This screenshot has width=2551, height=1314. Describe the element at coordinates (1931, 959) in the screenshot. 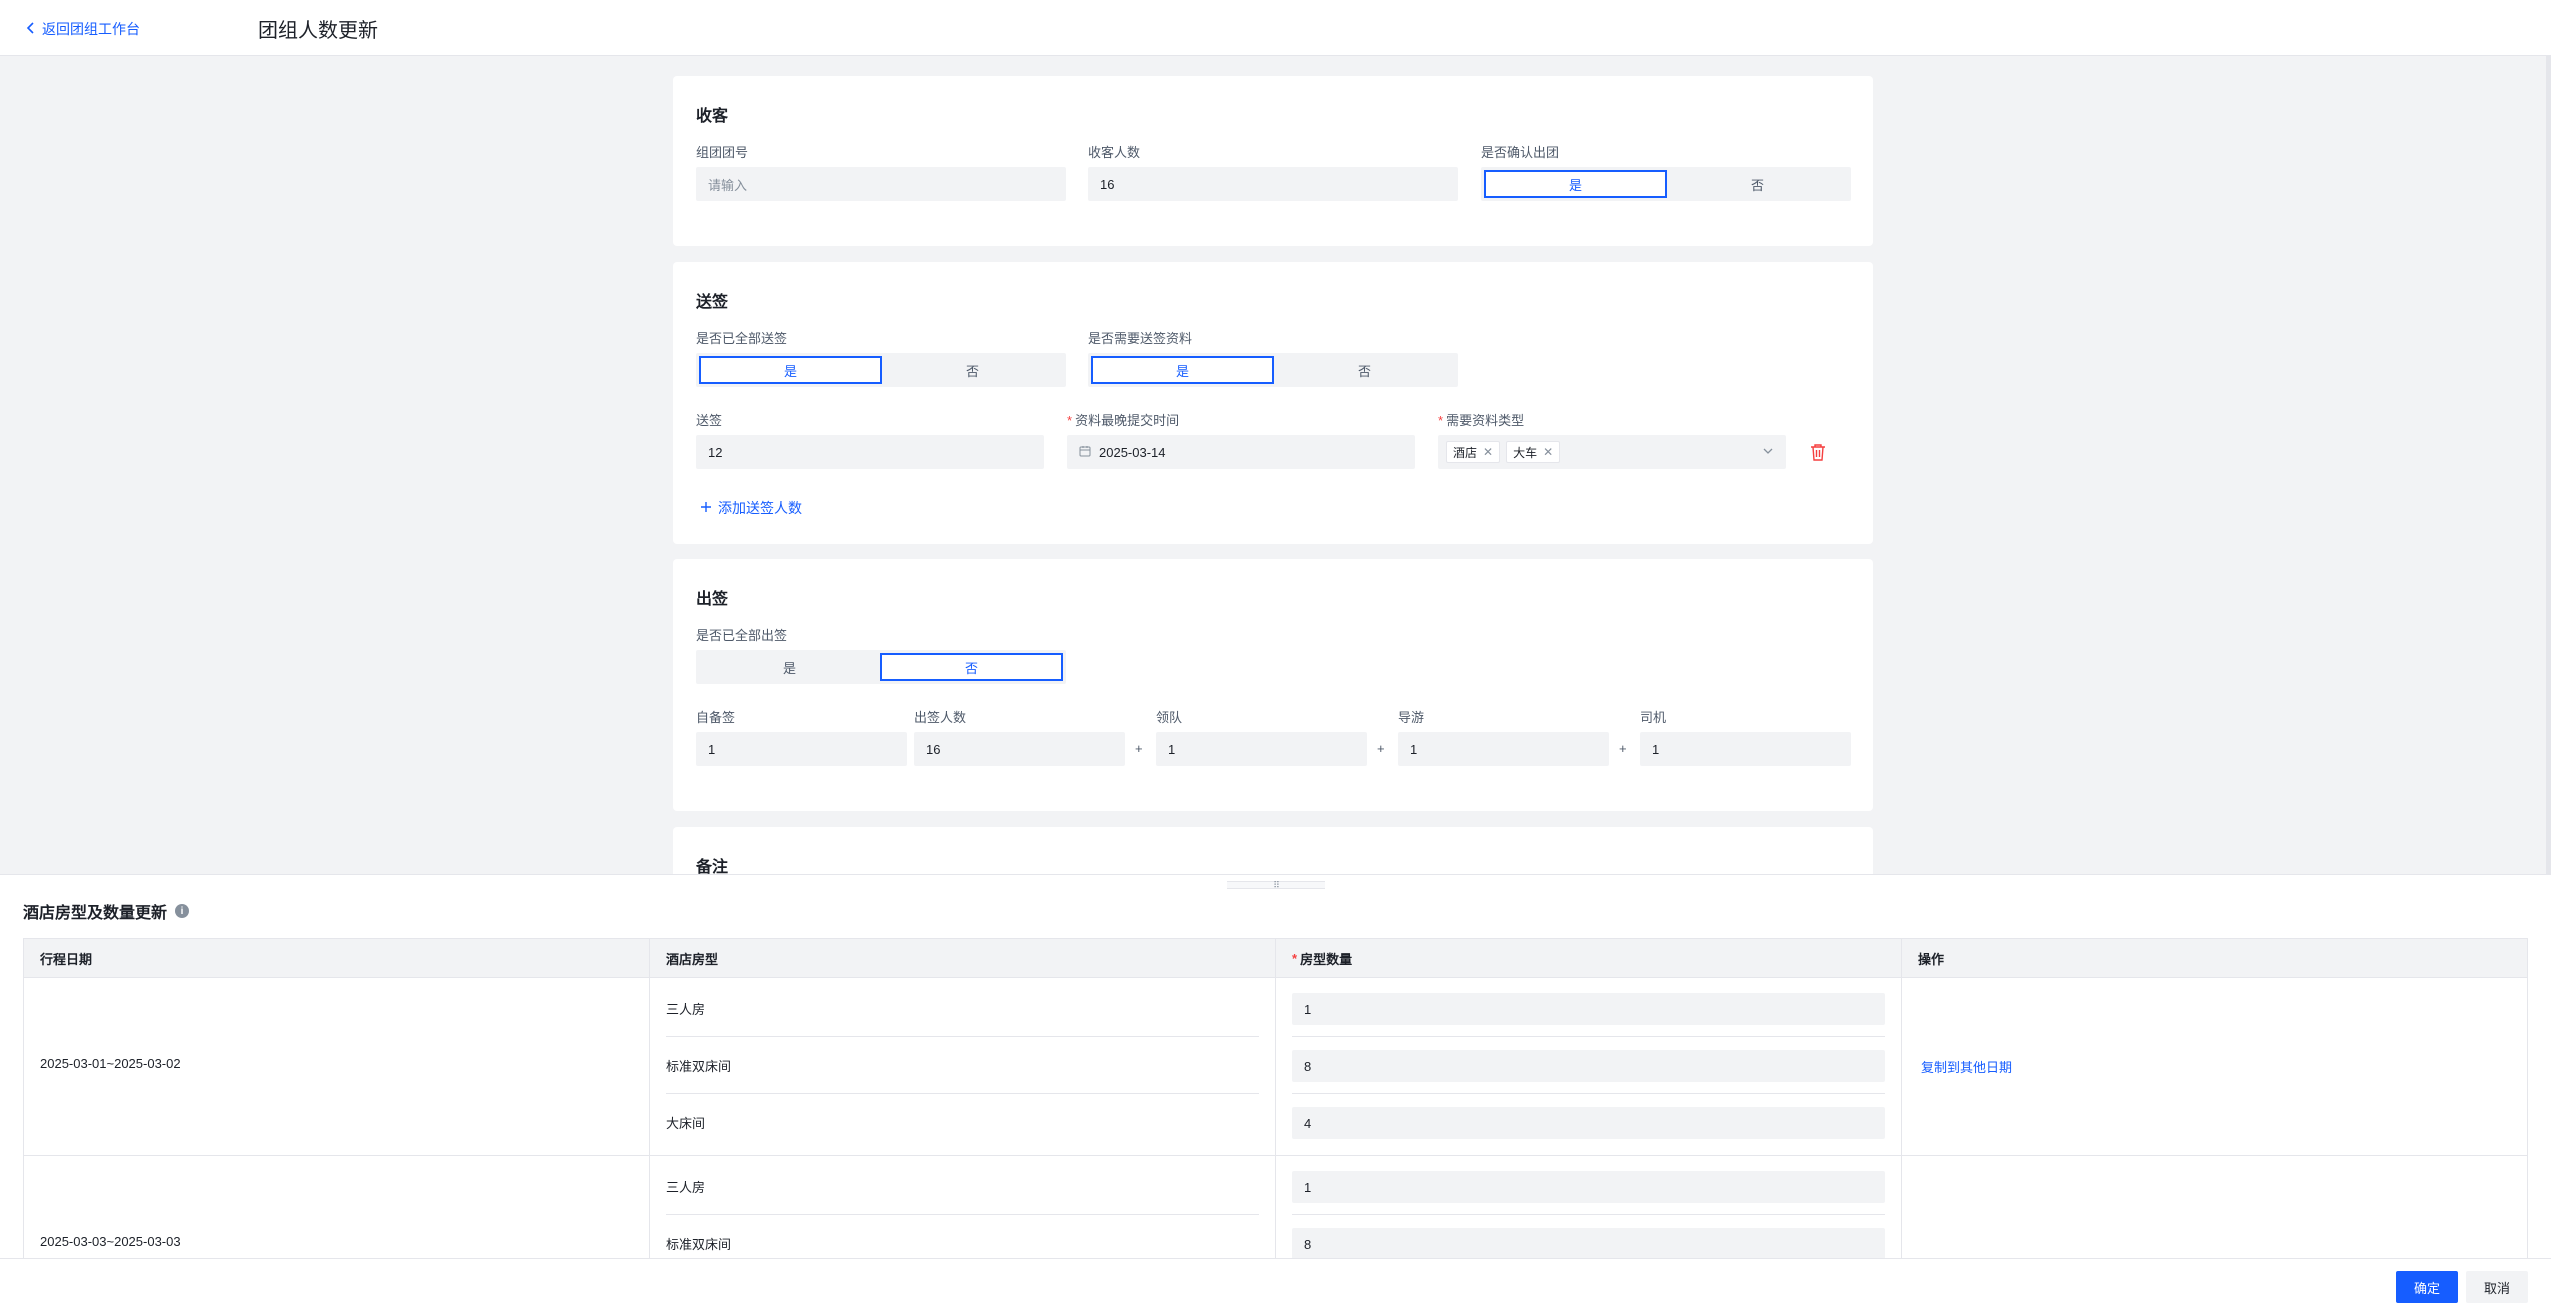

I see `column-header-action: 操作` at that location.